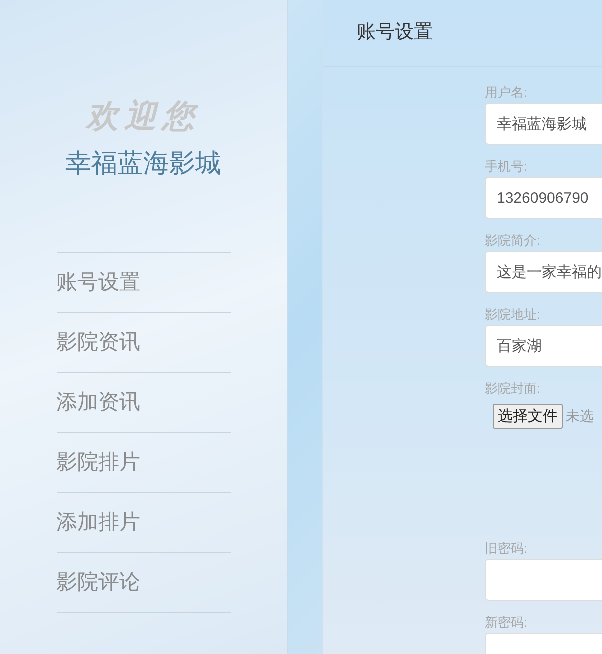 This screenshot has height=654, width=602. Describe the element at coordinates (543, 346) in the screenshot. I see `input-field: 百家湖` at that location.